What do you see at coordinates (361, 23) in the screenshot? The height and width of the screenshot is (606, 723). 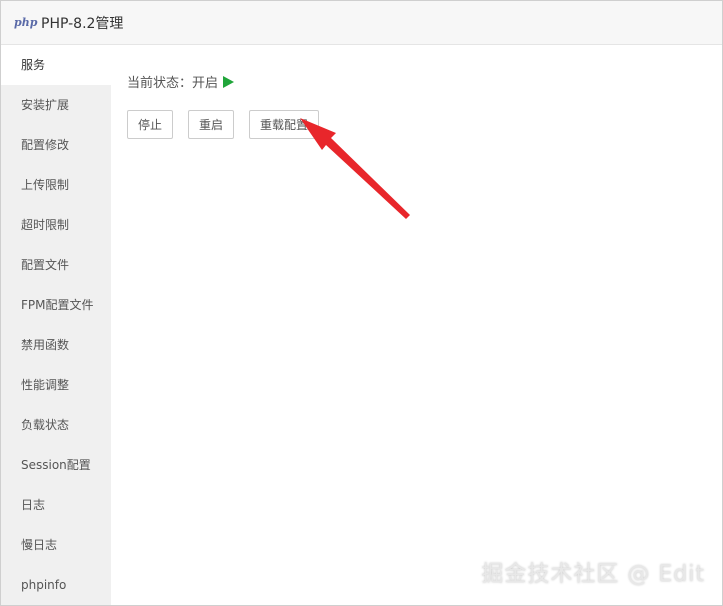 I see `title-bar: php PHP-8.2管理` at bounding box center [361, 23].